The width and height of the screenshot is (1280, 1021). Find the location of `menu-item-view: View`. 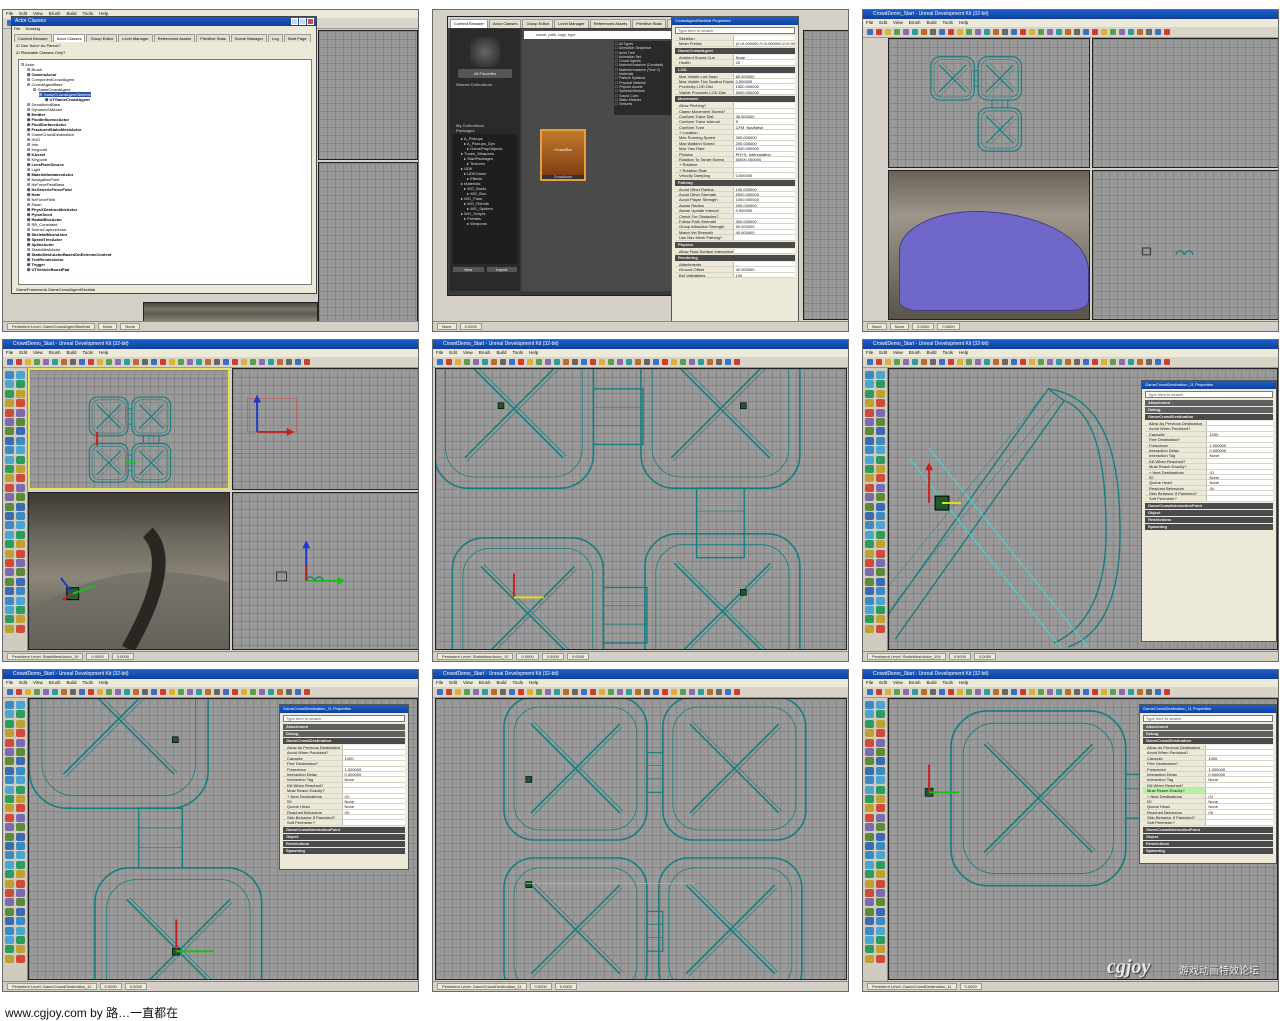

menu-item-view: View is located at coordinates (898, 683).